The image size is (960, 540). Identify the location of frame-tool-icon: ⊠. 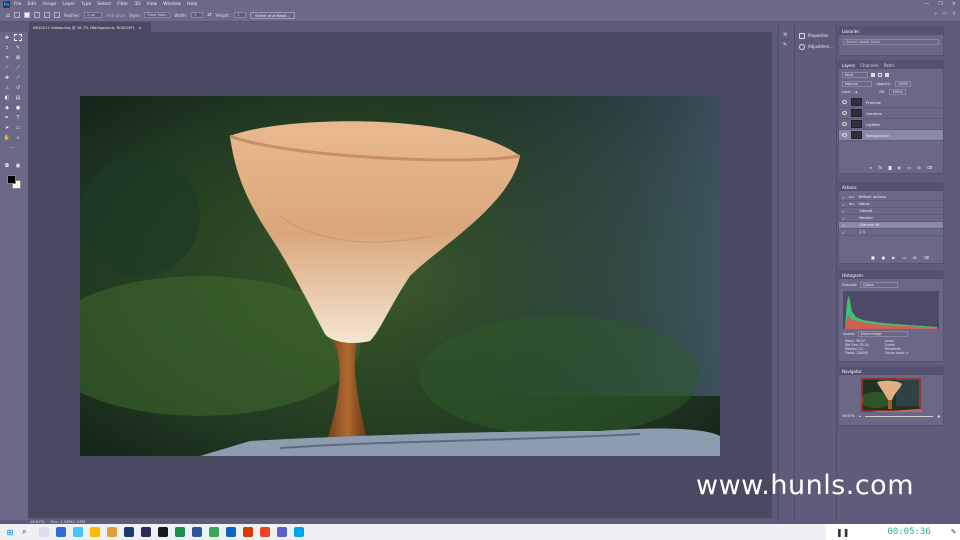
(18, 57).